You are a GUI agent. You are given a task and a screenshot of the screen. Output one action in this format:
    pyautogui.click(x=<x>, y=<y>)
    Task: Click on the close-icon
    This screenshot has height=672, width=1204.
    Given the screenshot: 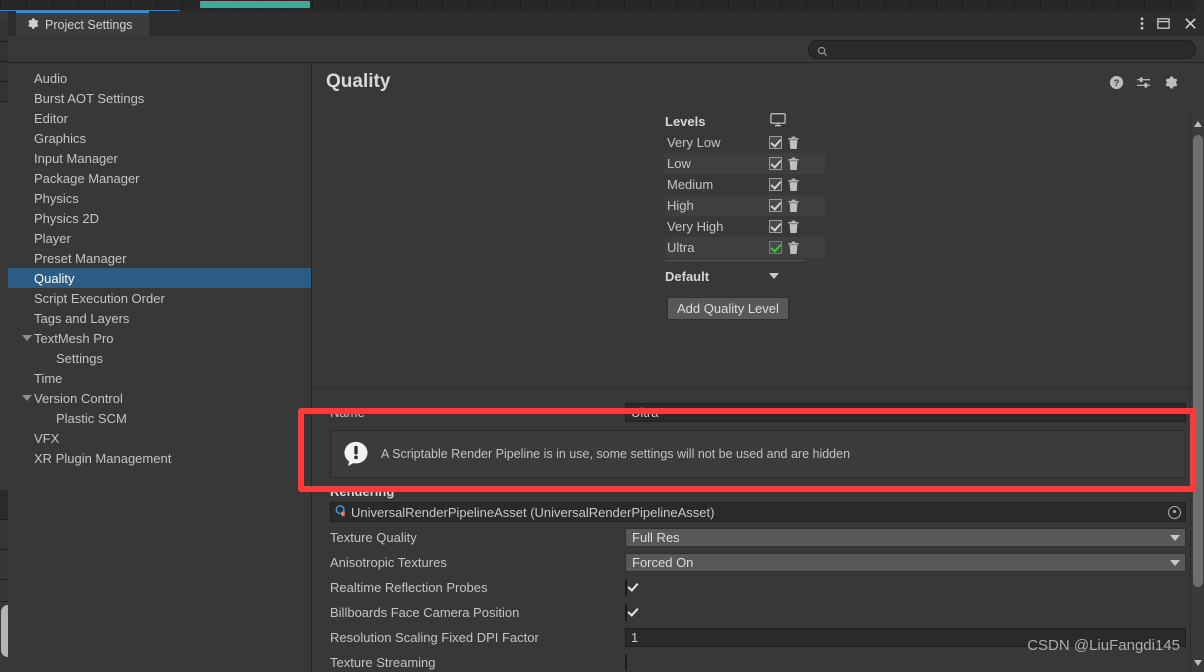 What is the action you would take?
    pyautogui.click(x=1190, y=23)
    